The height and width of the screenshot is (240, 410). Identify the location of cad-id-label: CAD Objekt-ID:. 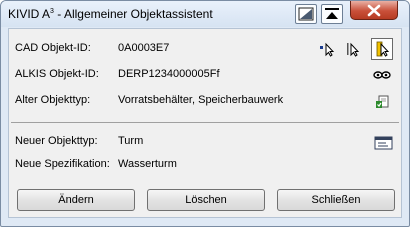
(53, 48).